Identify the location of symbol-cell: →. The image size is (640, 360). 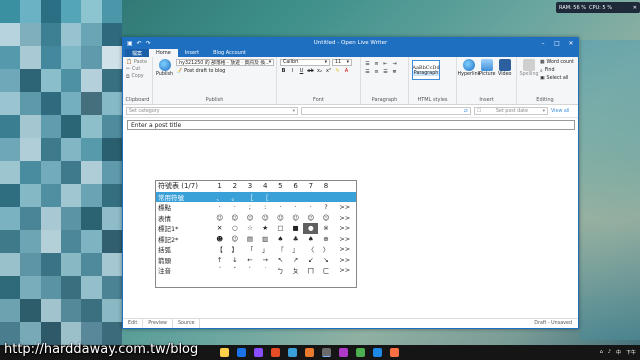
(265, 260).